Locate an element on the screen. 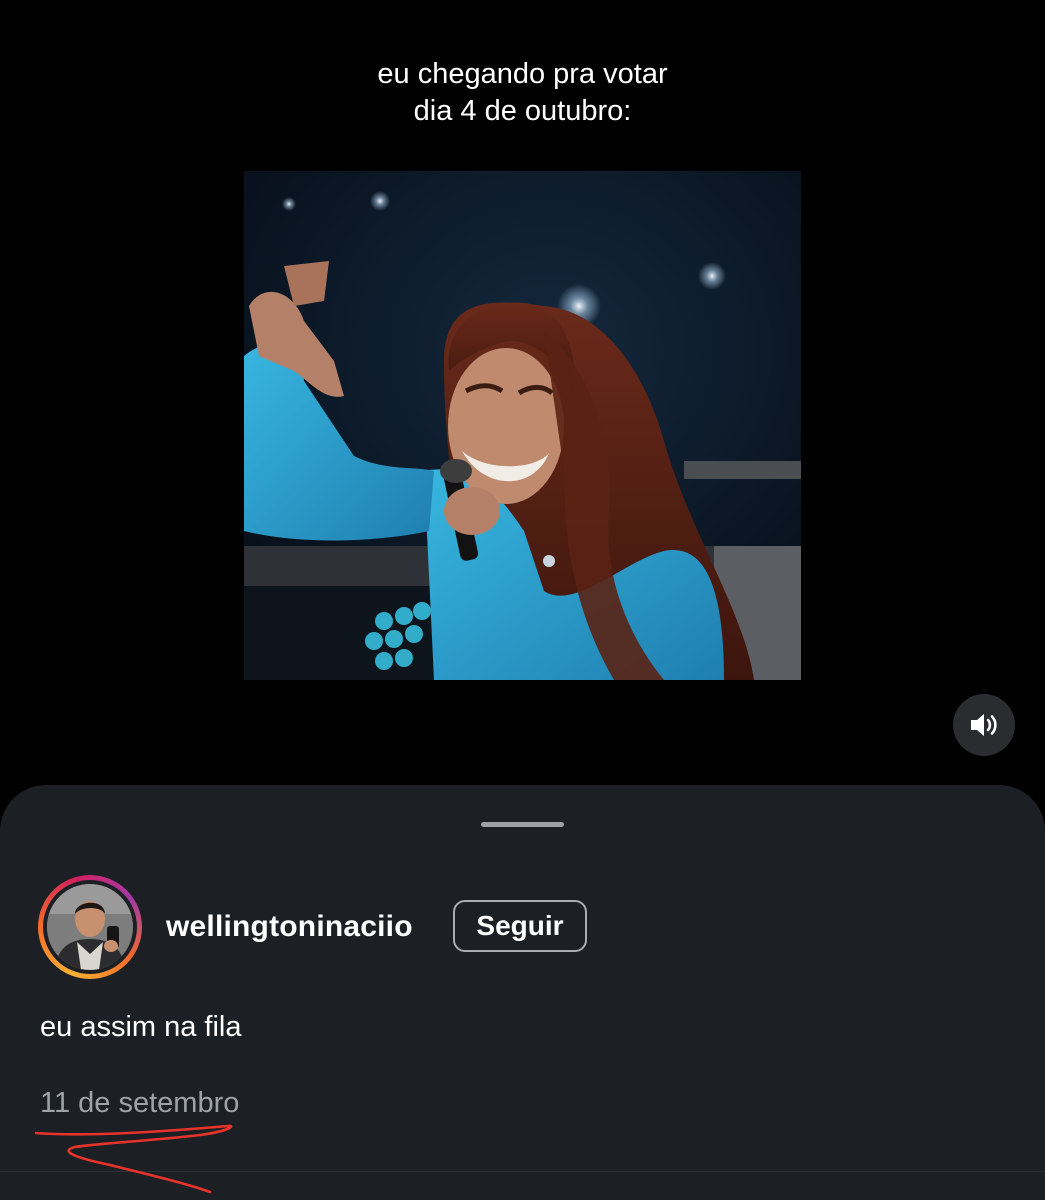 The height and width of the screenshot is (1200, 1045). follow-button: Seguir is located at coordinates (520, 926).